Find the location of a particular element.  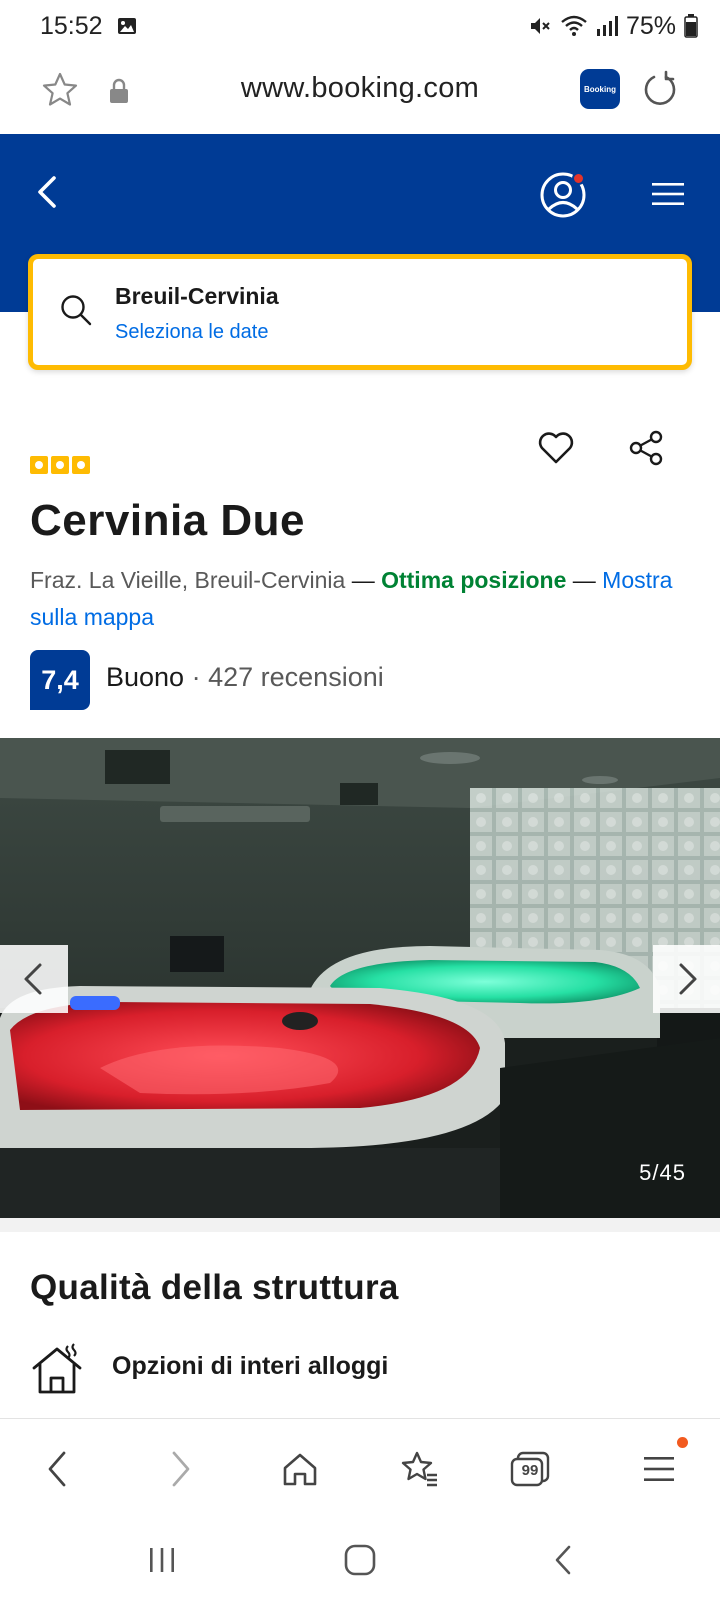

signal-icon is located at coordinates (607, 26).